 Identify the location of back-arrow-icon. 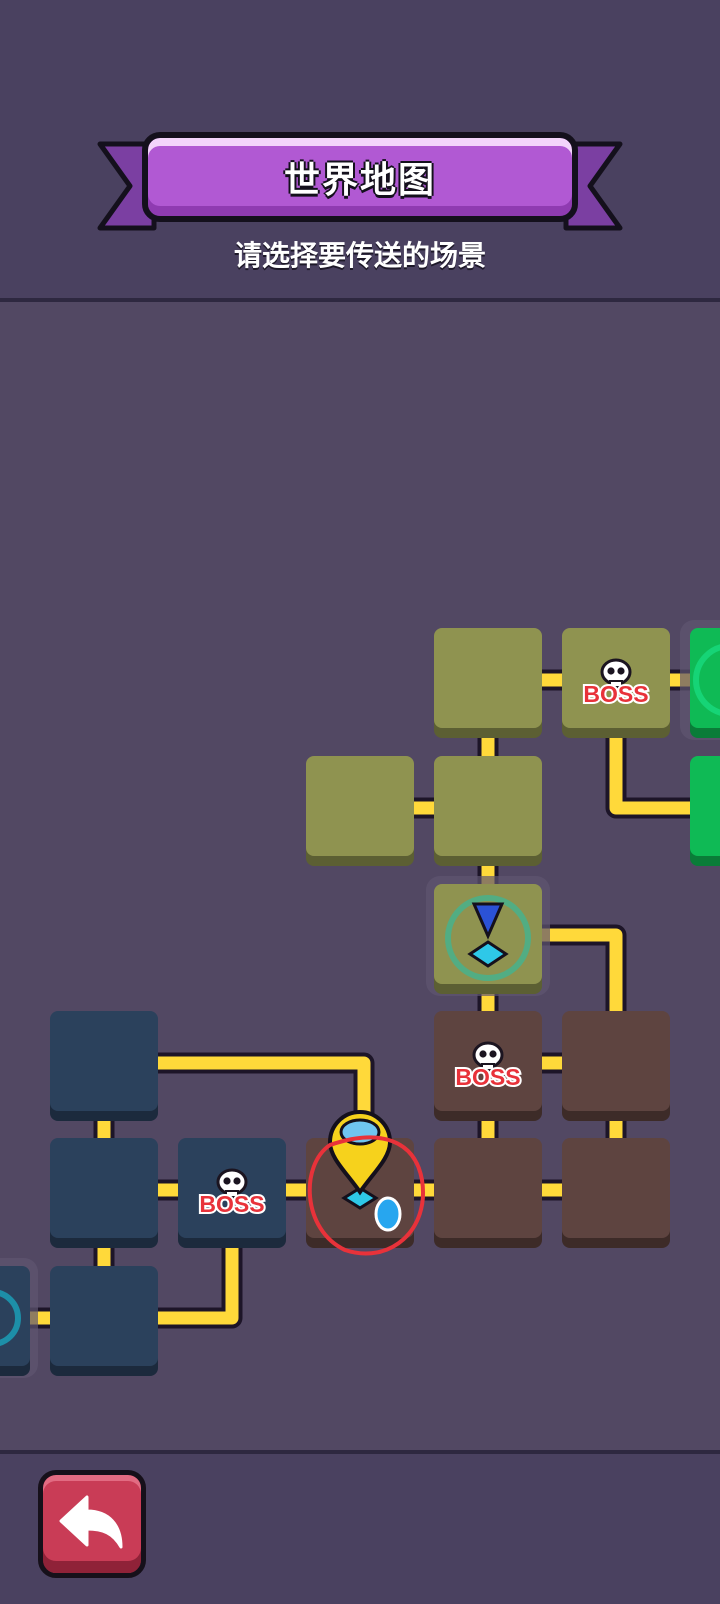
(91, 1522).